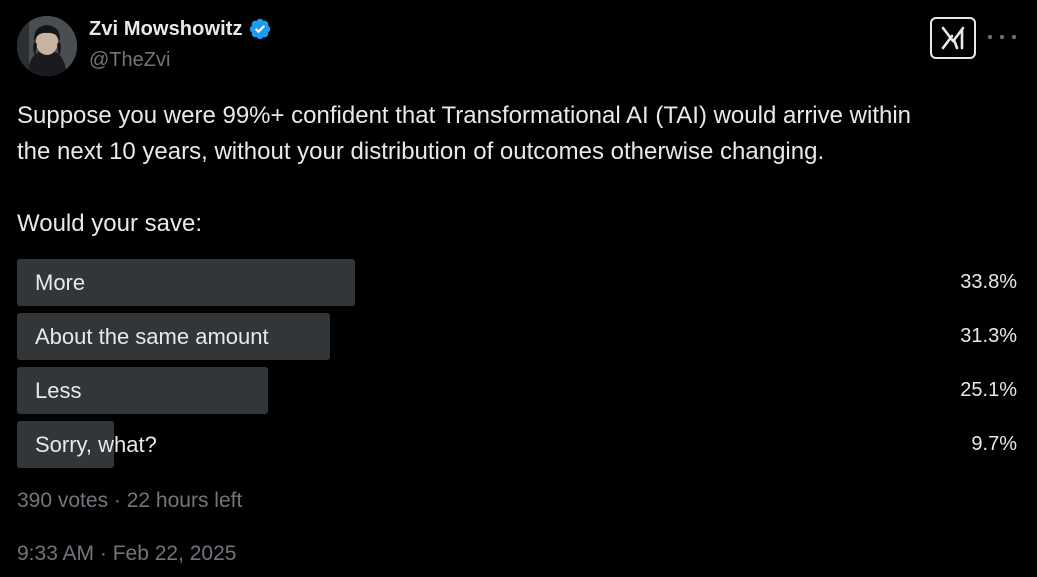  Describe the element at coordinates (259, 29) in the screenshot. I see `verified-badge-icon` at that location.